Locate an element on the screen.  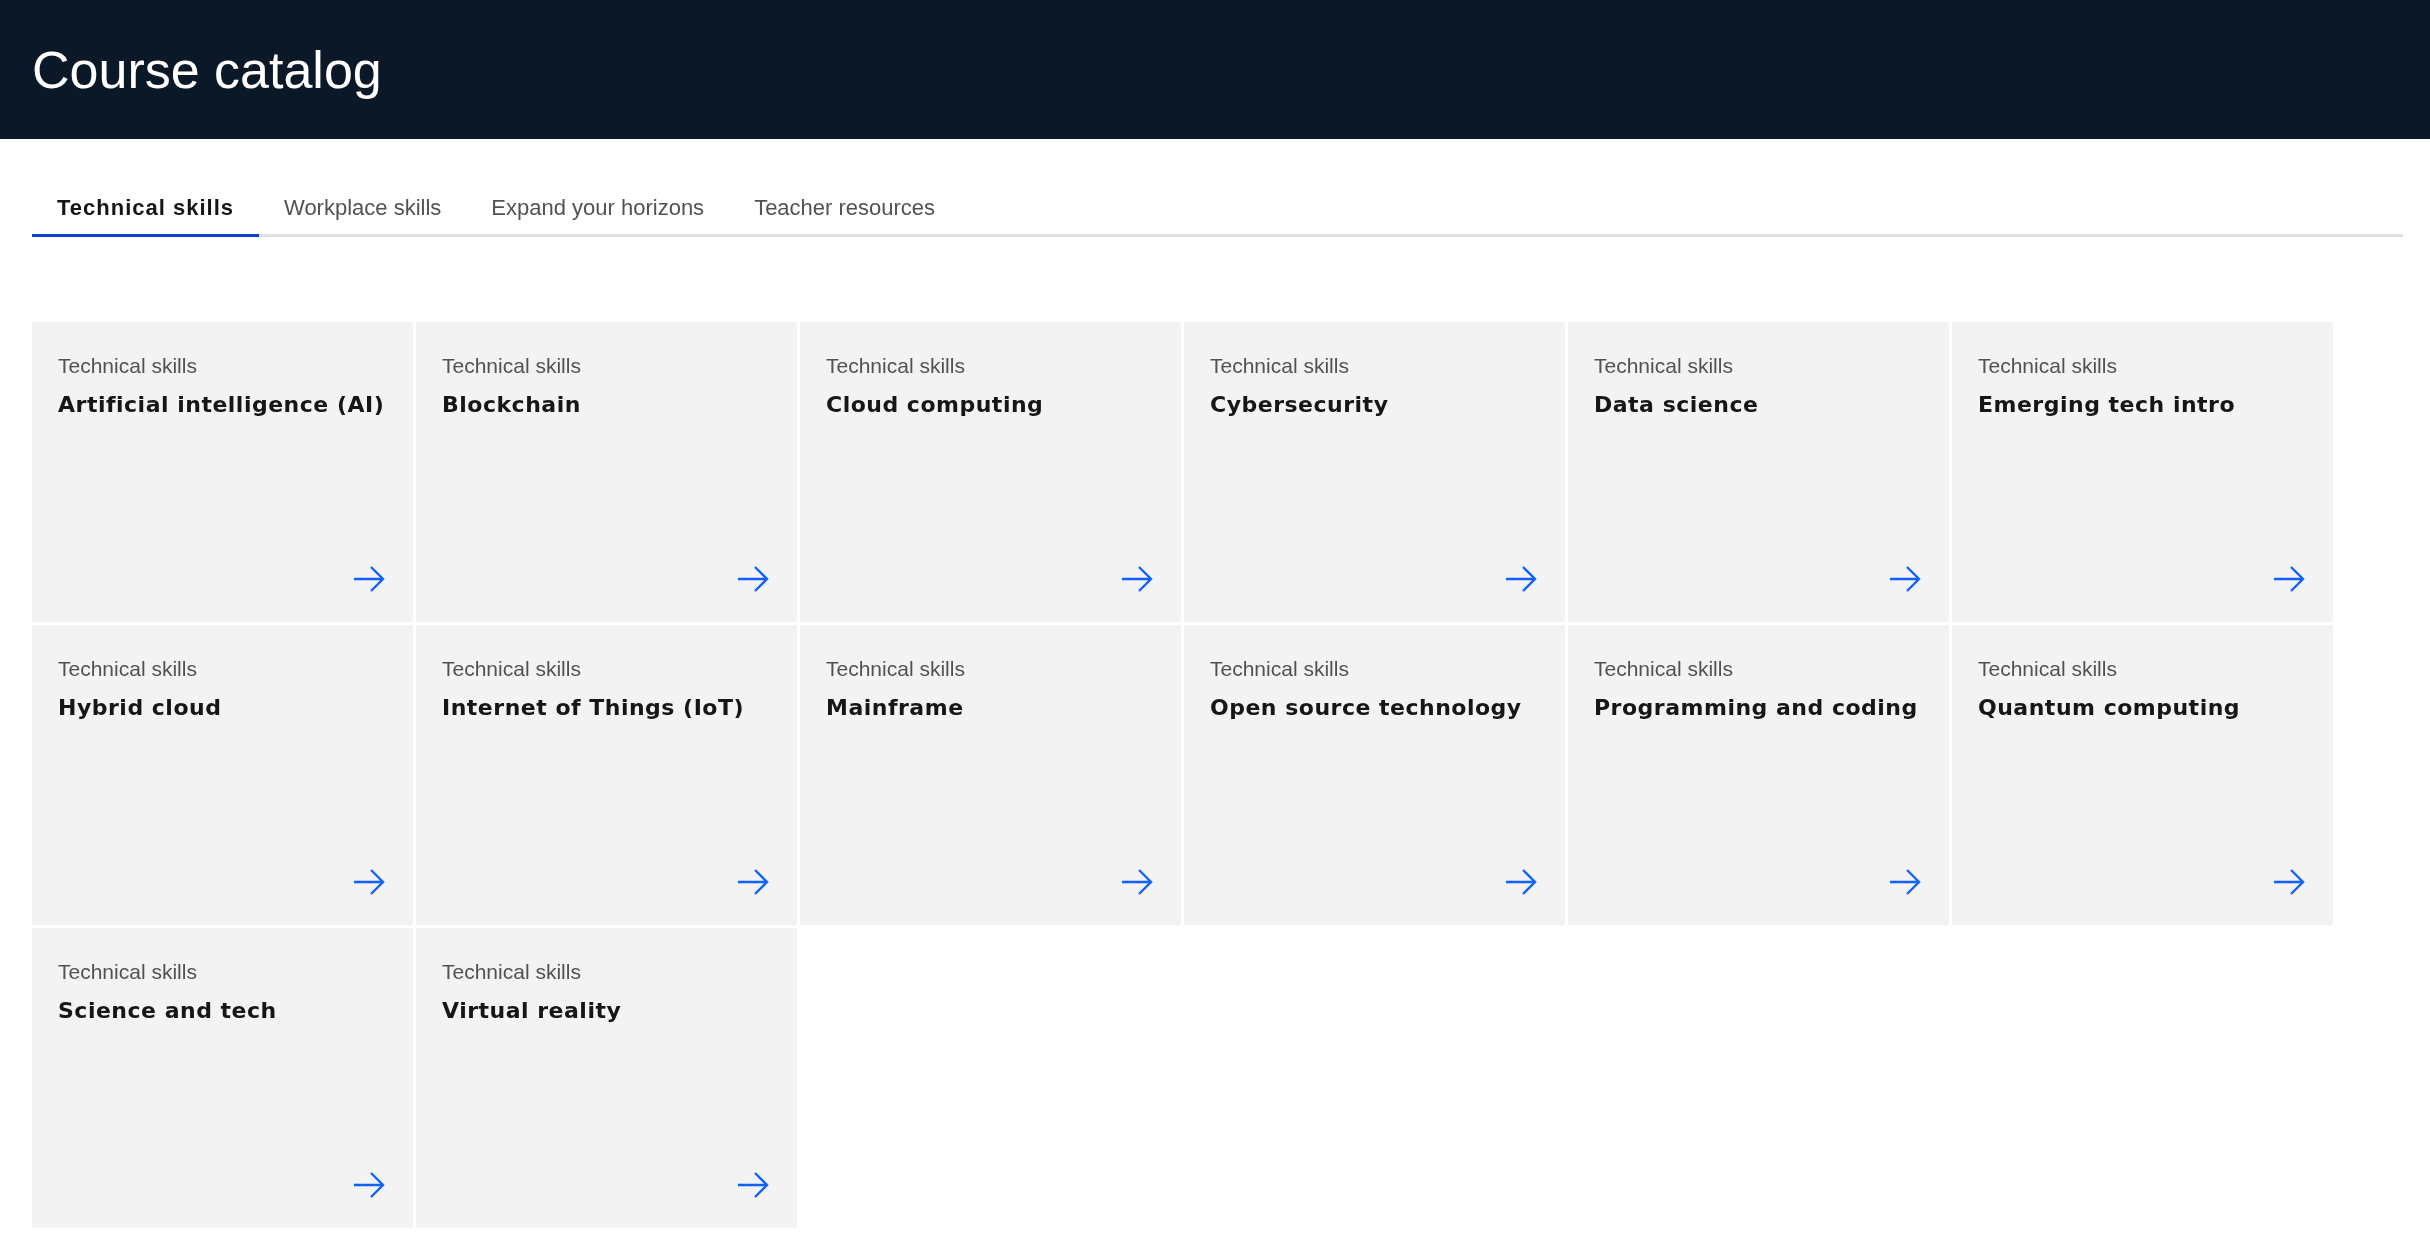
course-card: Technical skills Mainframe is located at coordinates (990, 775).